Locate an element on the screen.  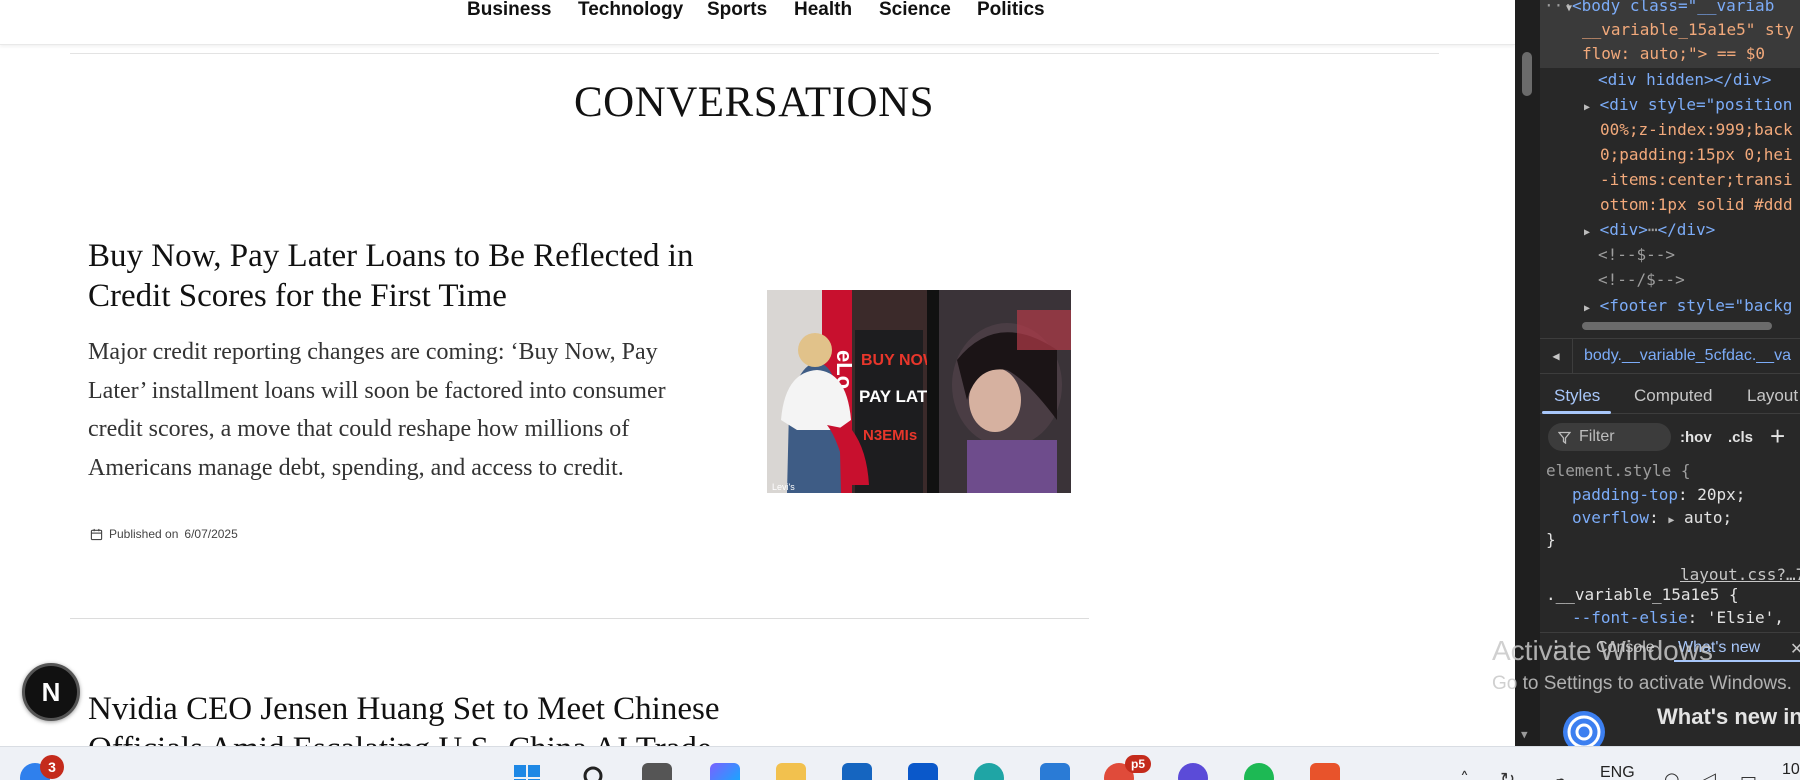
drawer-menu-icon: ⋮ is located at coordinates (1556, 647).